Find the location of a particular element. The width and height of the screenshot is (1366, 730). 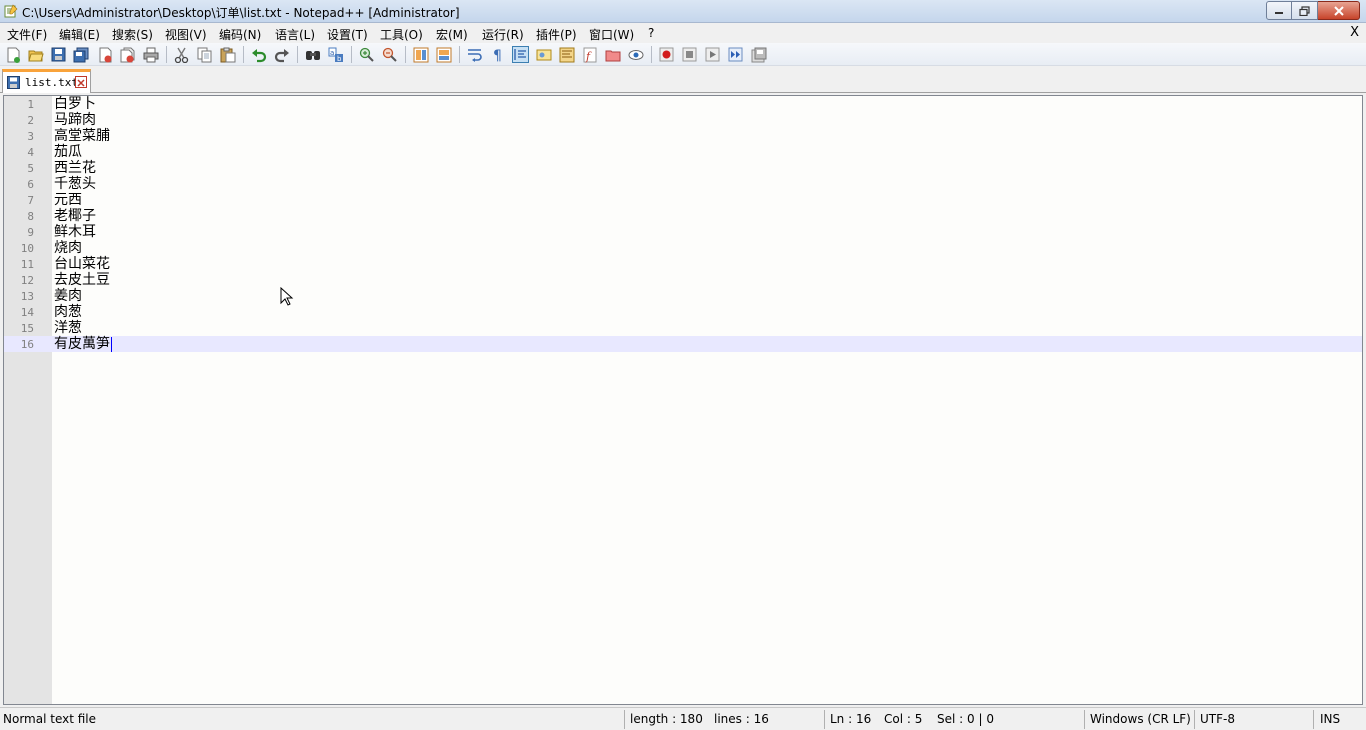

editor-line: 6 千葱头 is located at coordinates (683, 184).